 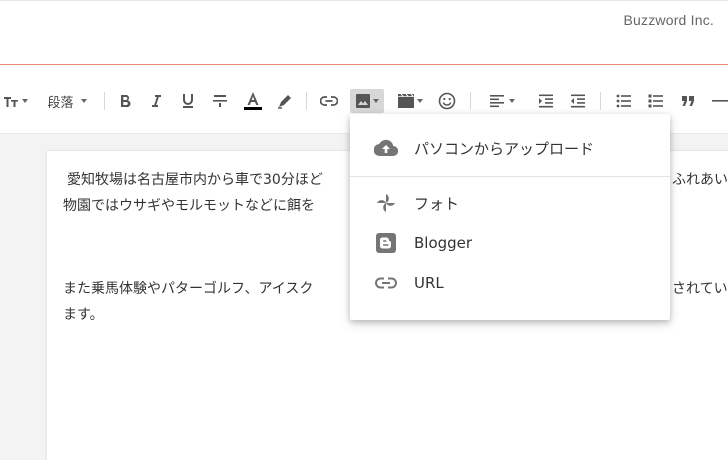 What do you see at coordinates (510, 243) in the screenshot?
I see `menu-item-blogger: Blogger` at bounding box center [510, 243].